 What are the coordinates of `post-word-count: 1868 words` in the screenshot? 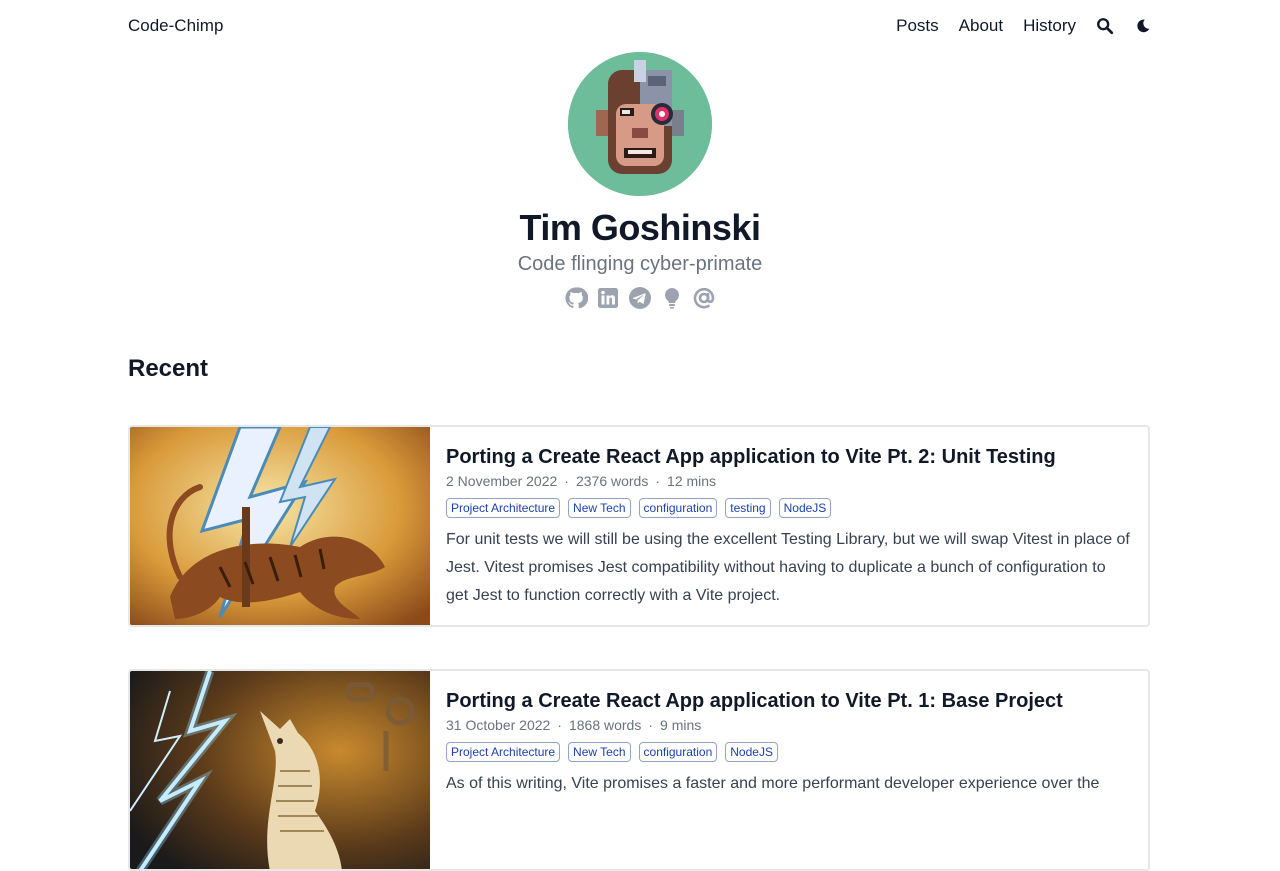 It's located at (605, 725).